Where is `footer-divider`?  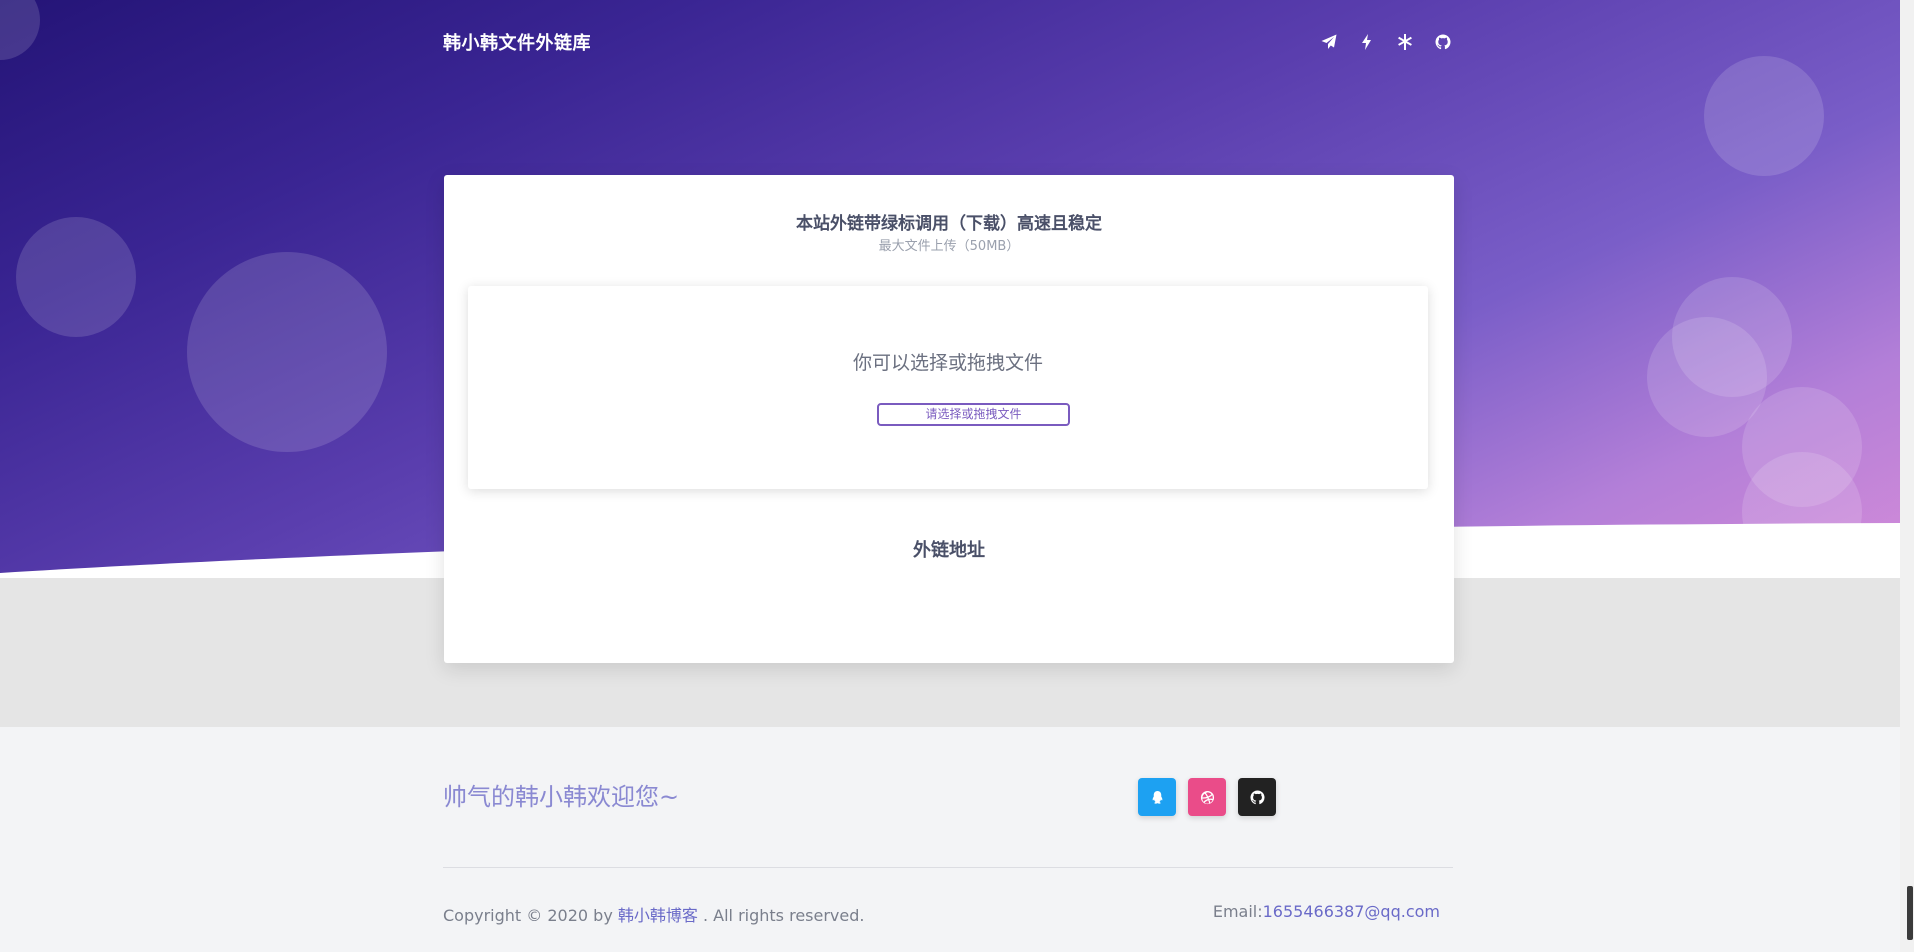
footer-divider is located at coordinates (948, 867).